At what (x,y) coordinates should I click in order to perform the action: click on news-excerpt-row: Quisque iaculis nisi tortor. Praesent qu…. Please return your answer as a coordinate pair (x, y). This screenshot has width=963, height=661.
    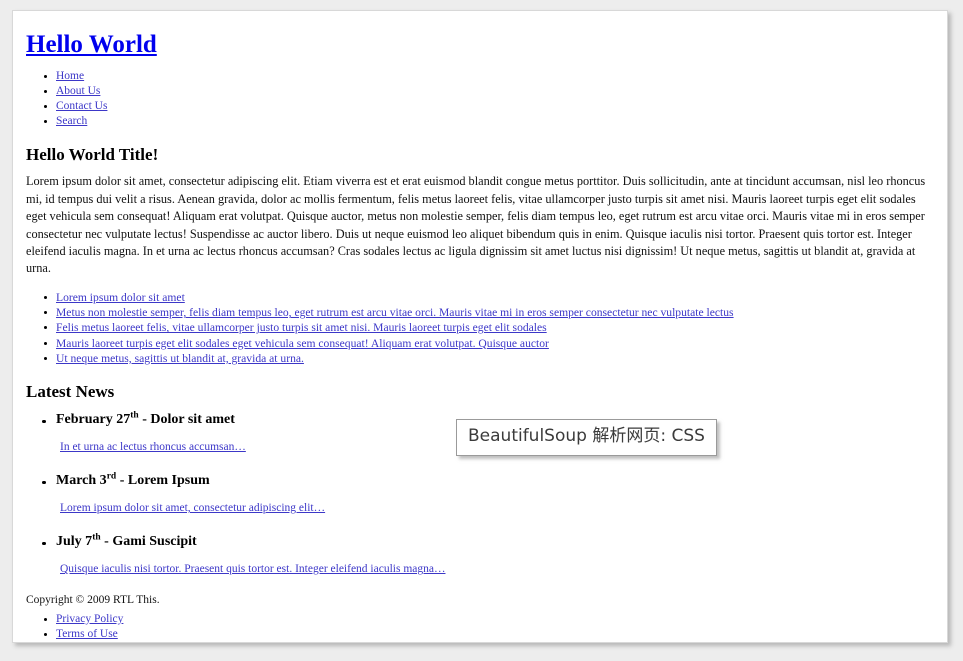
    Looking at the image, I should click on (499, 570).